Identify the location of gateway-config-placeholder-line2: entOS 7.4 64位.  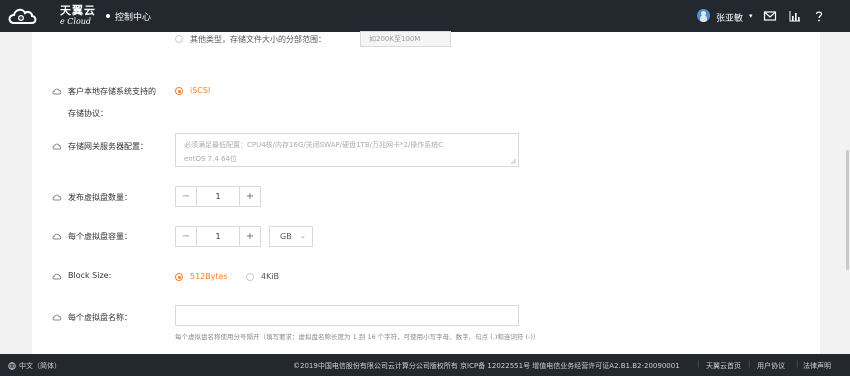
(210, 159).